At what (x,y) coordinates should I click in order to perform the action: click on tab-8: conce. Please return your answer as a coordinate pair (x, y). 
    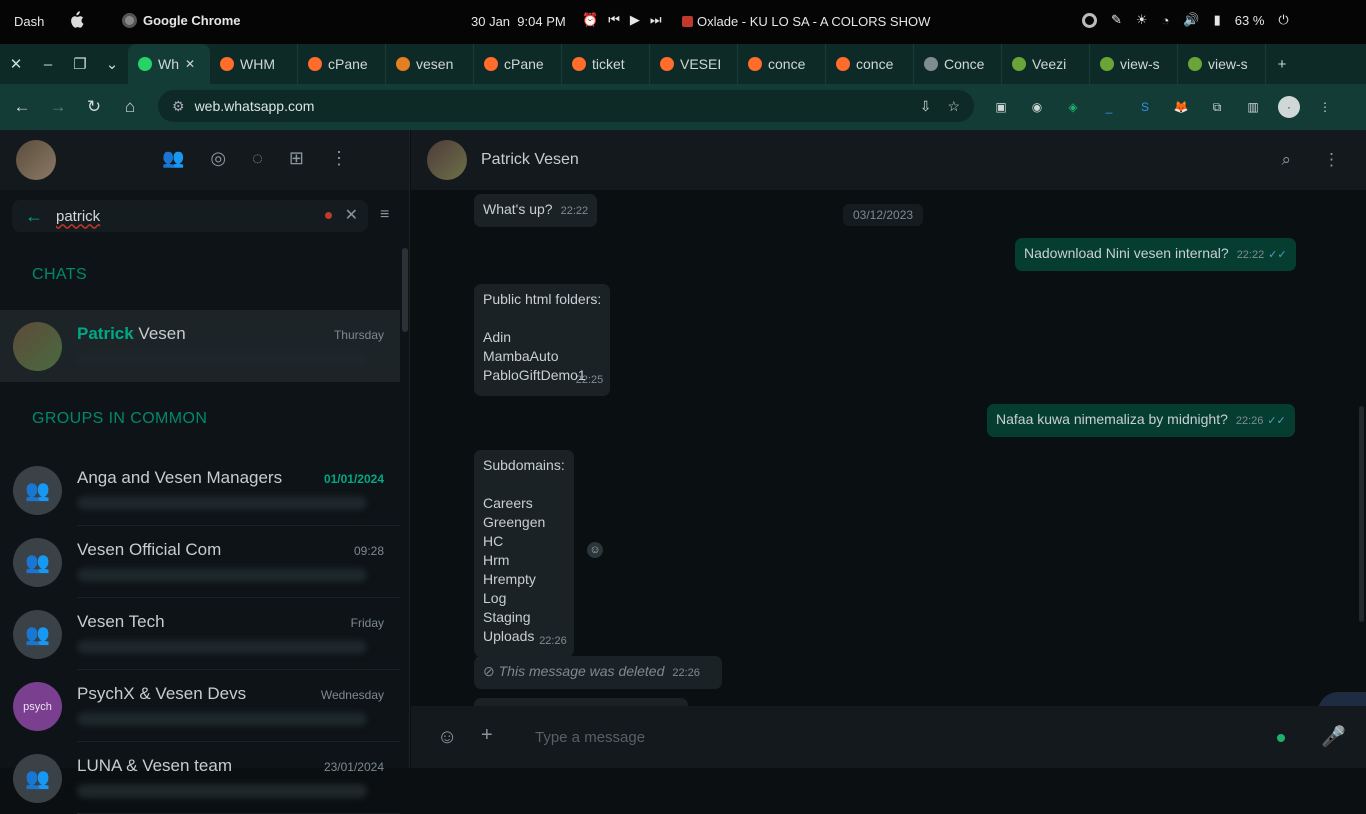
    Looking at the image, I should click on (870, 64).